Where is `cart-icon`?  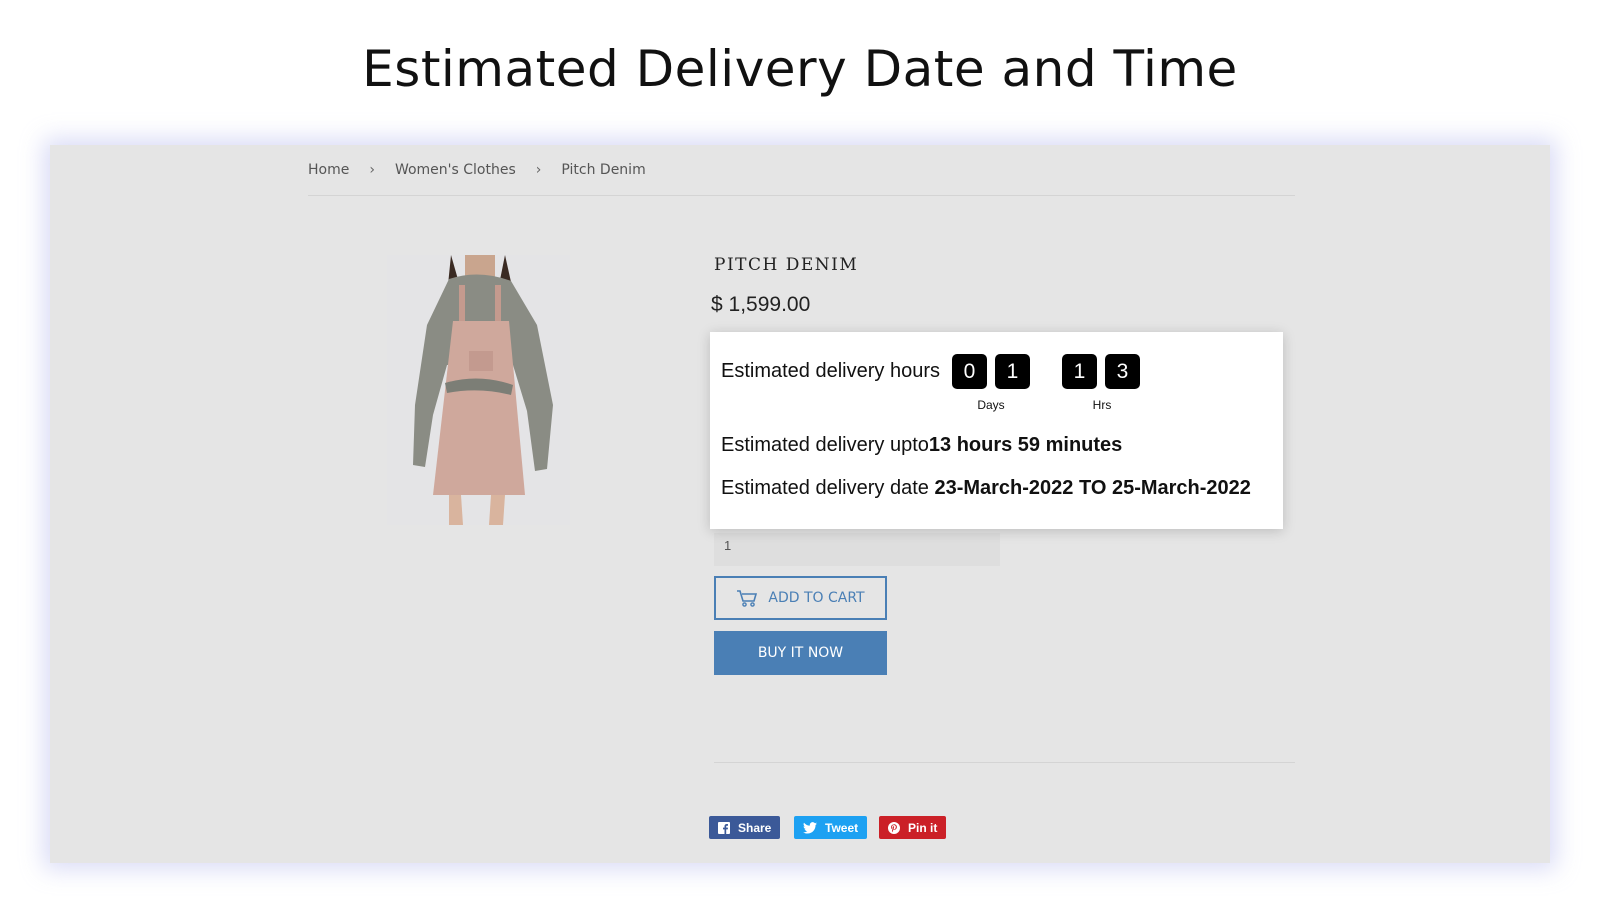 cart-icon is located at coordinates (747, 598).